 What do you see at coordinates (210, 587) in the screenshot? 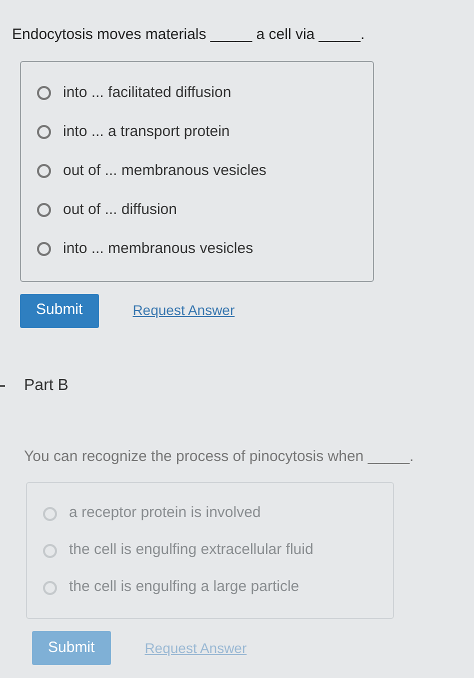
I see `answer-option: the cell is engulfing a large particle` at bounding box center [210, 587].